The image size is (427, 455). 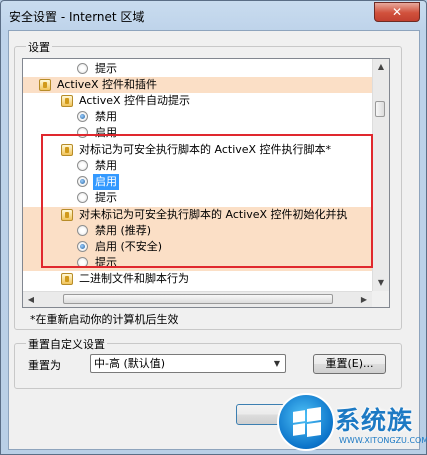 I want to click on horizontal-scroll-thumb, so click(x=198, y=299).